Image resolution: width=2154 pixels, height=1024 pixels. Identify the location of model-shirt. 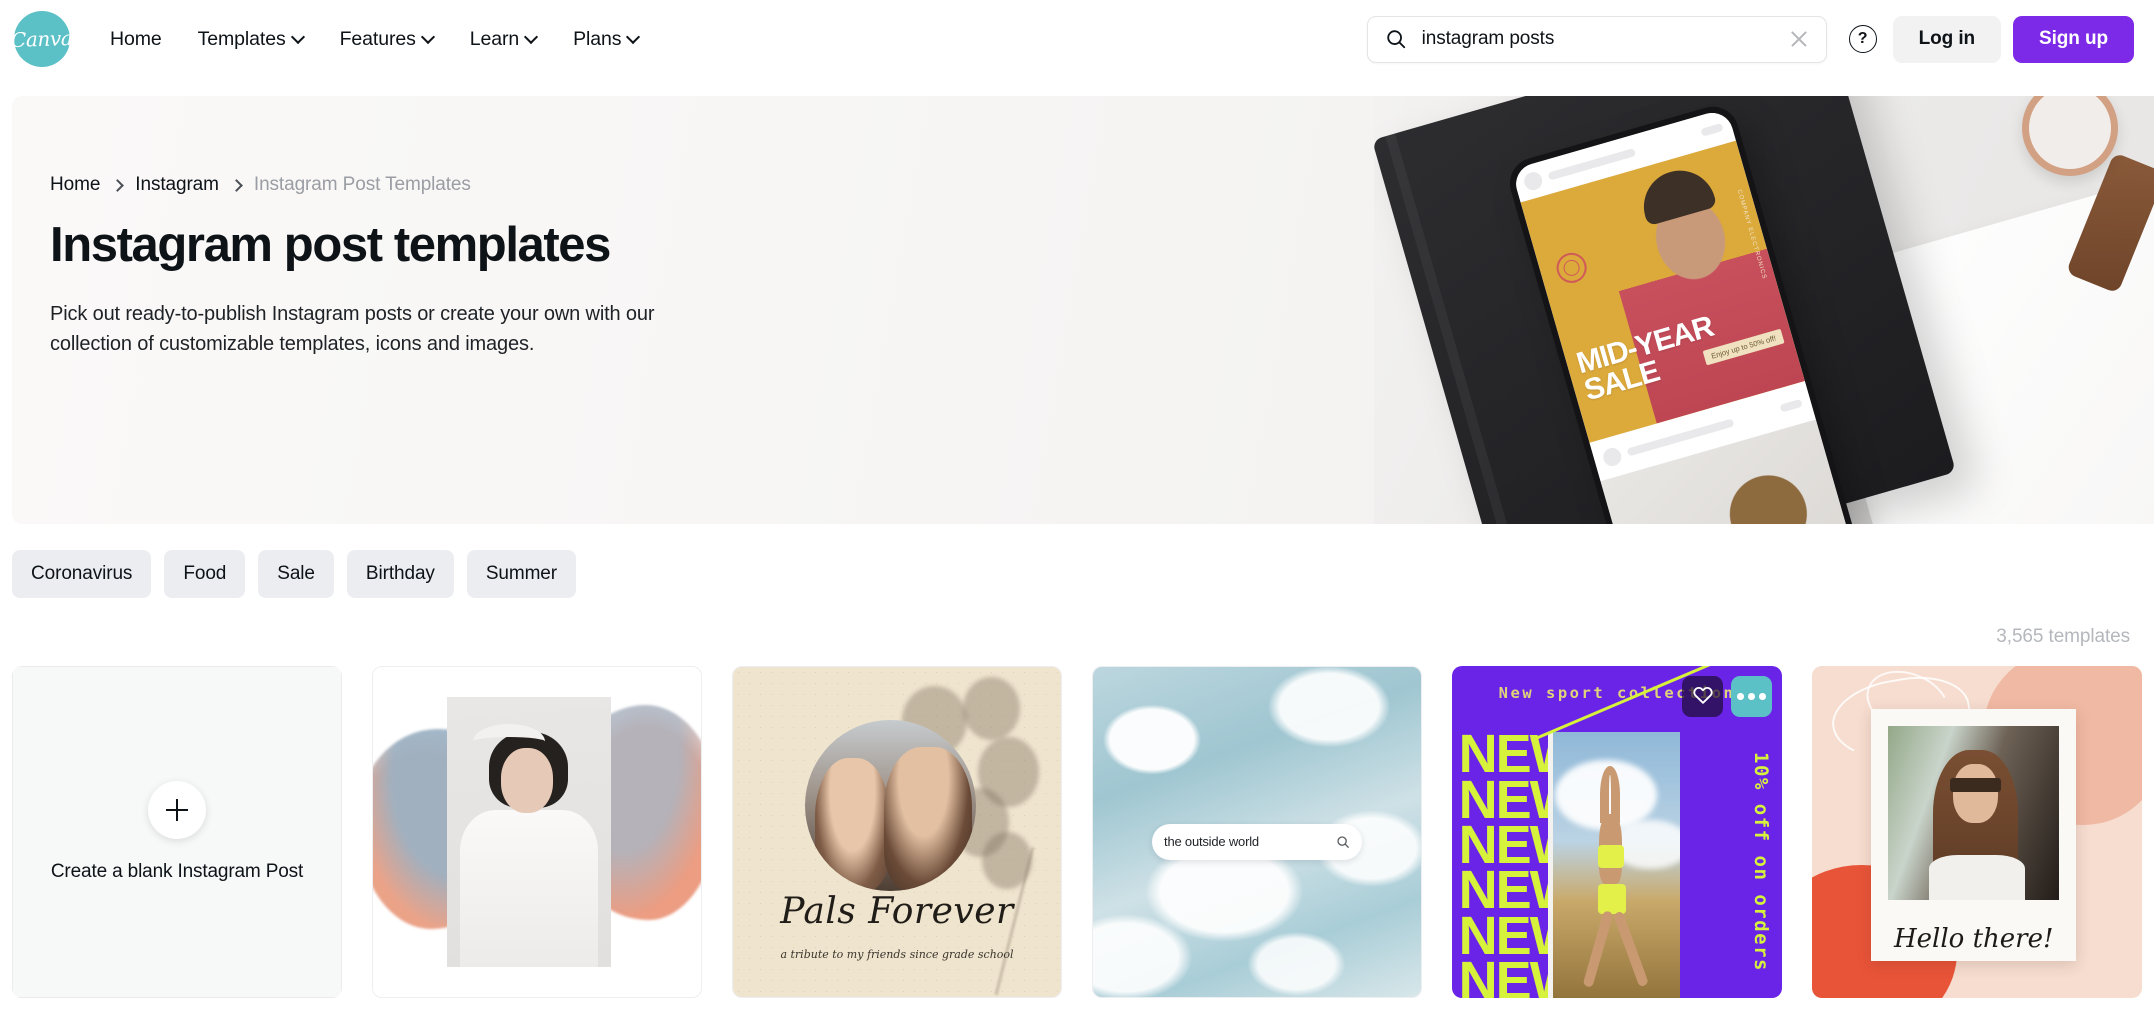
(1977, 877).